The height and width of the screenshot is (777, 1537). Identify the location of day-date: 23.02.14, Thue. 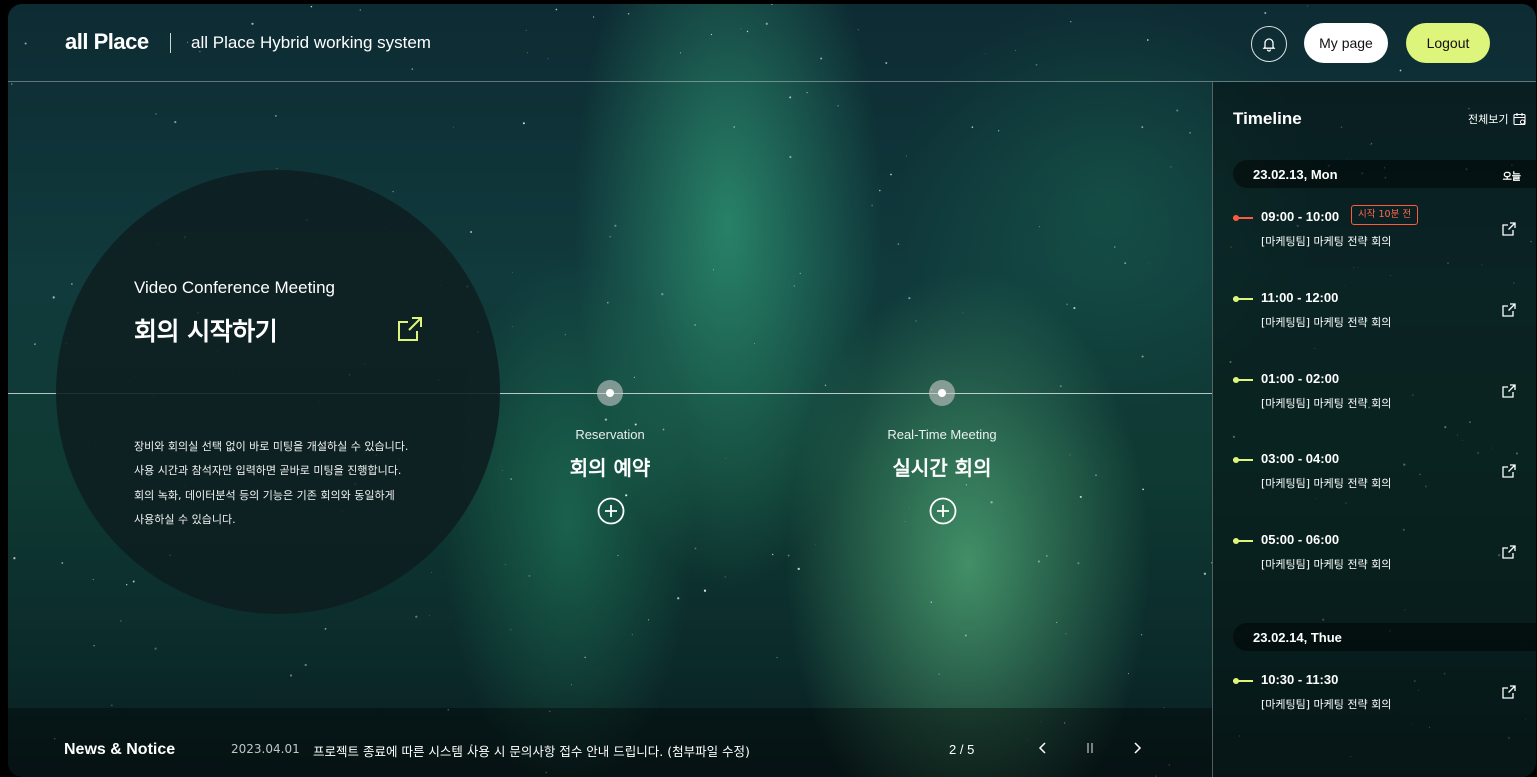
(1297, 637).